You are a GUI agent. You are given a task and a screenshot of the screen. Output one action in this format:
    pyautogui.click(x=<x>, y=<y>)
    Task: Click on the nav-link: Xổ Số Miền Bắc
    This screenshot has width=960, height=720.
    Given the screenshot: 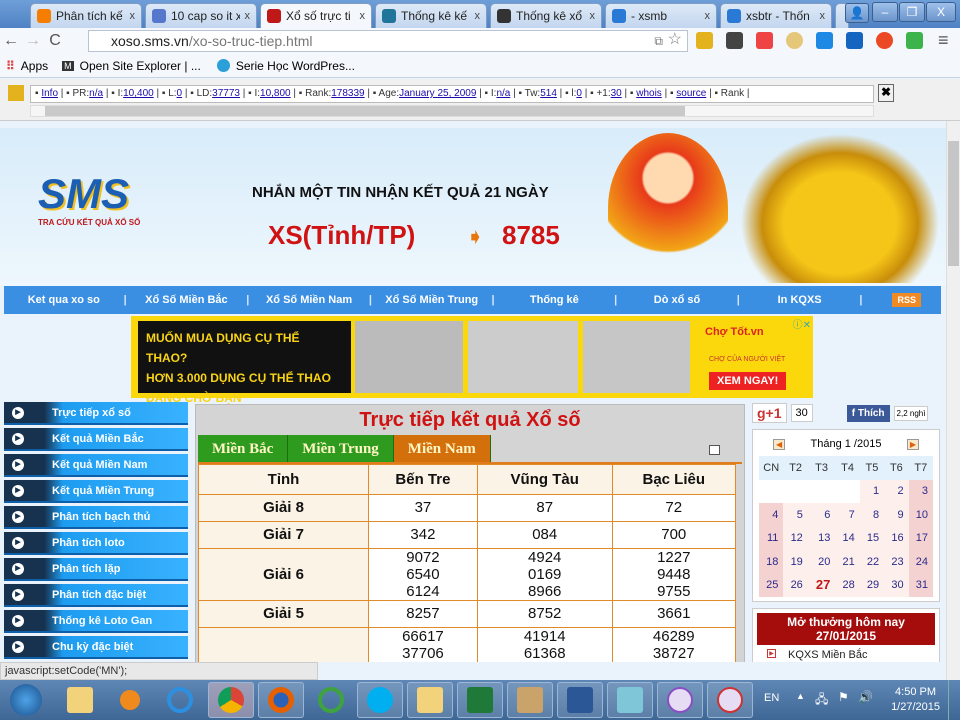 What is the action you would take?
    pyautogui.click(x=187, y=300)
    